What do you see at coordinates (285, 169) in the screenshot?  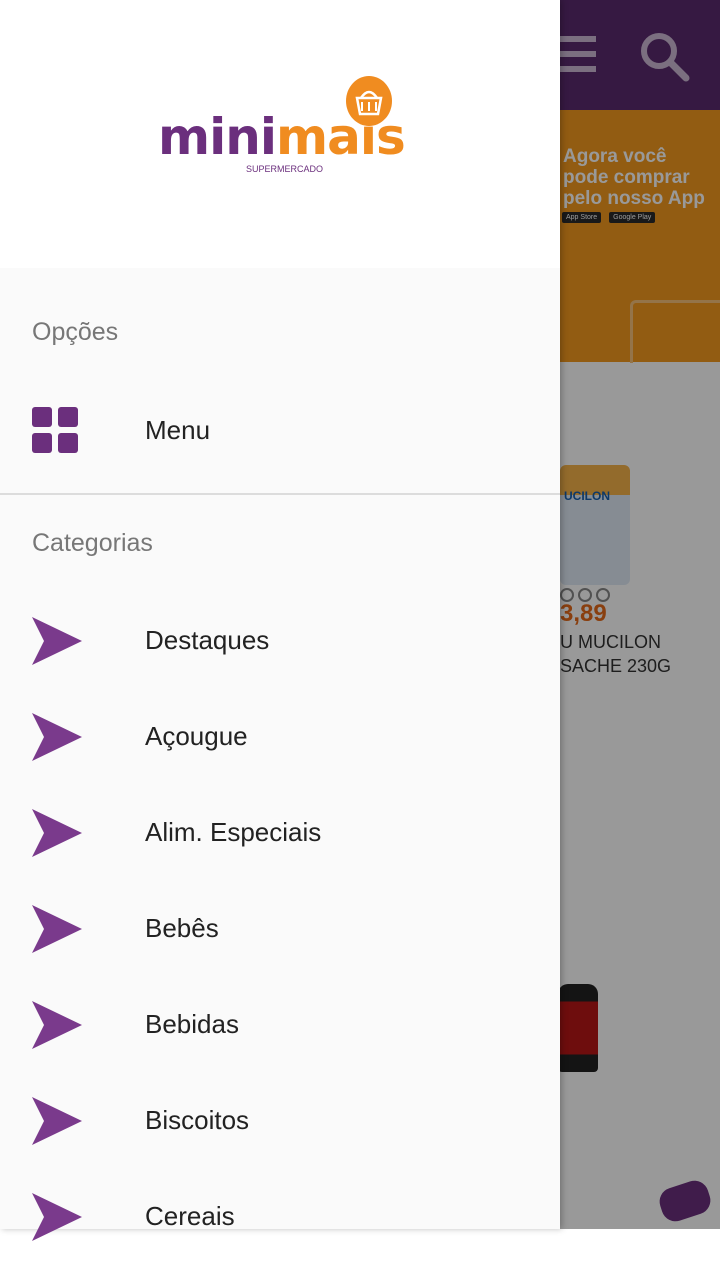 I see `logo-subtitle: SUPERMERCADO` at bounding box center [285, 169].